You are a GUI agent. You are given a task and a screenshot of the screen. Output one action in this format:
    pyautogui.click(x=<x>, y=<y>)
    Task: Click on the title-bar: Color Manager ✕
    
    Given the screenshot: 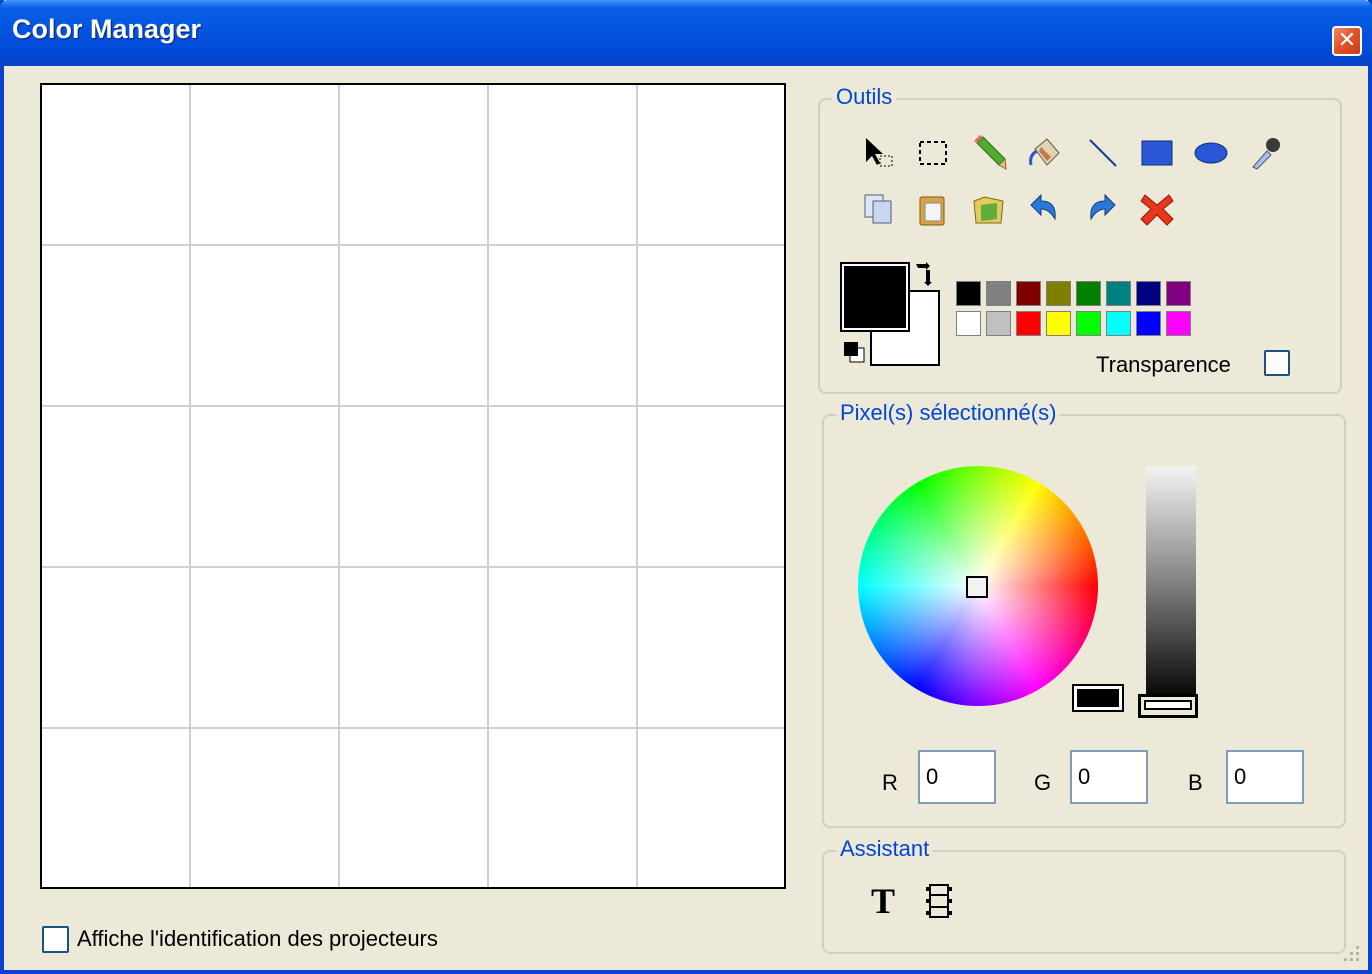 What is the action you would take?
    pyautogui.click(x=686, y=33)
    